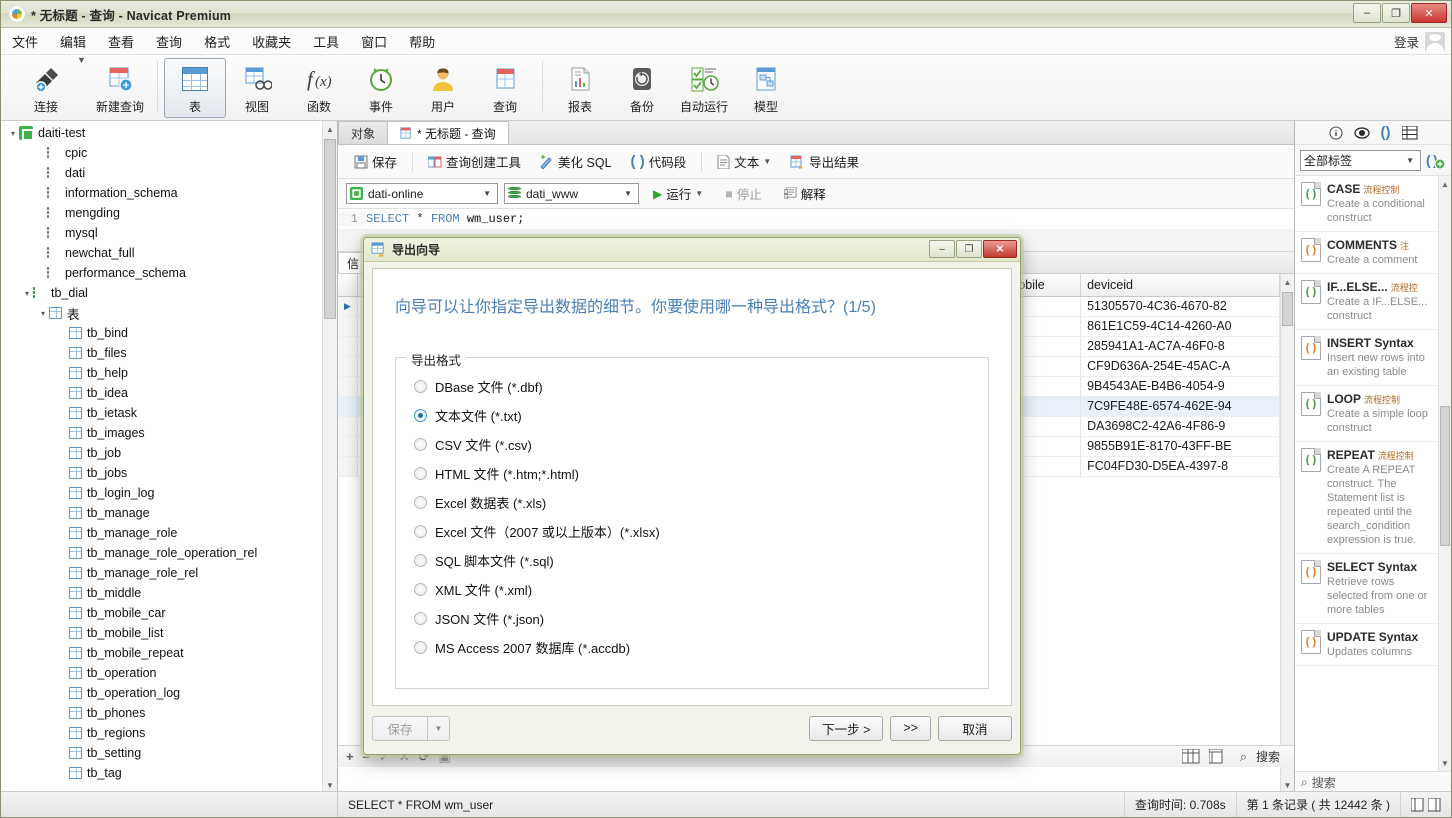 The width and height of the screenshot is (1452, 818). I want to click on tree-table-tb_login_log: tb_login_log, so click(169, 493).